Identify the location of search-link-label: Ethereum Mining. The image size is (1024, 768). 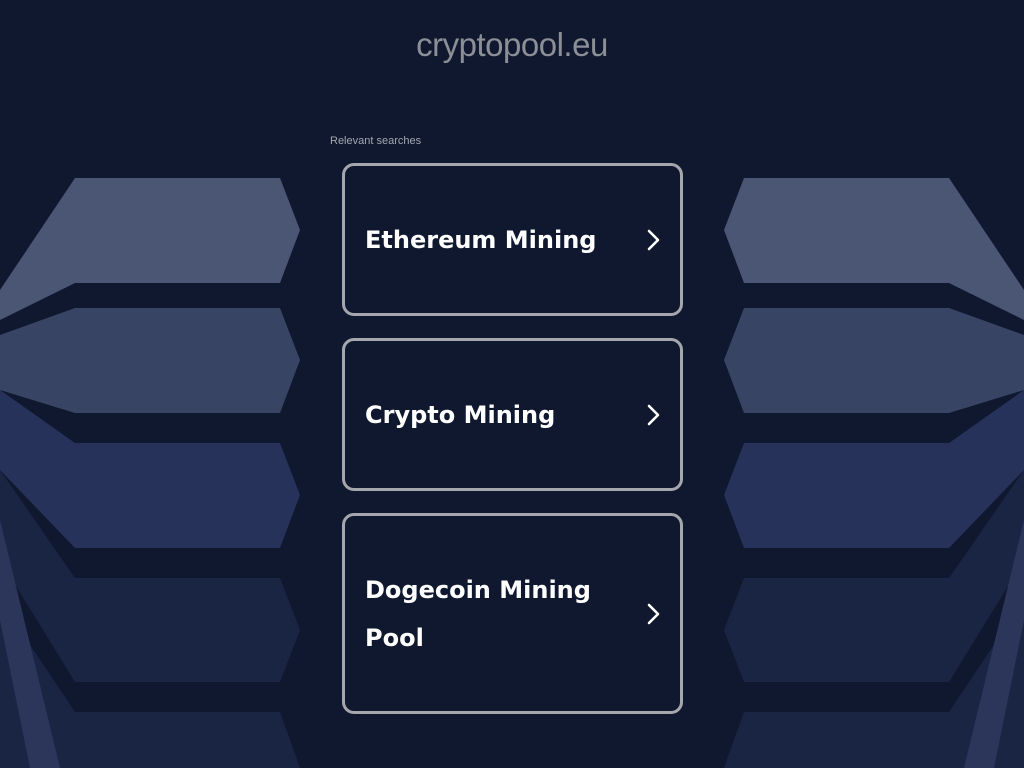
(481, 239).